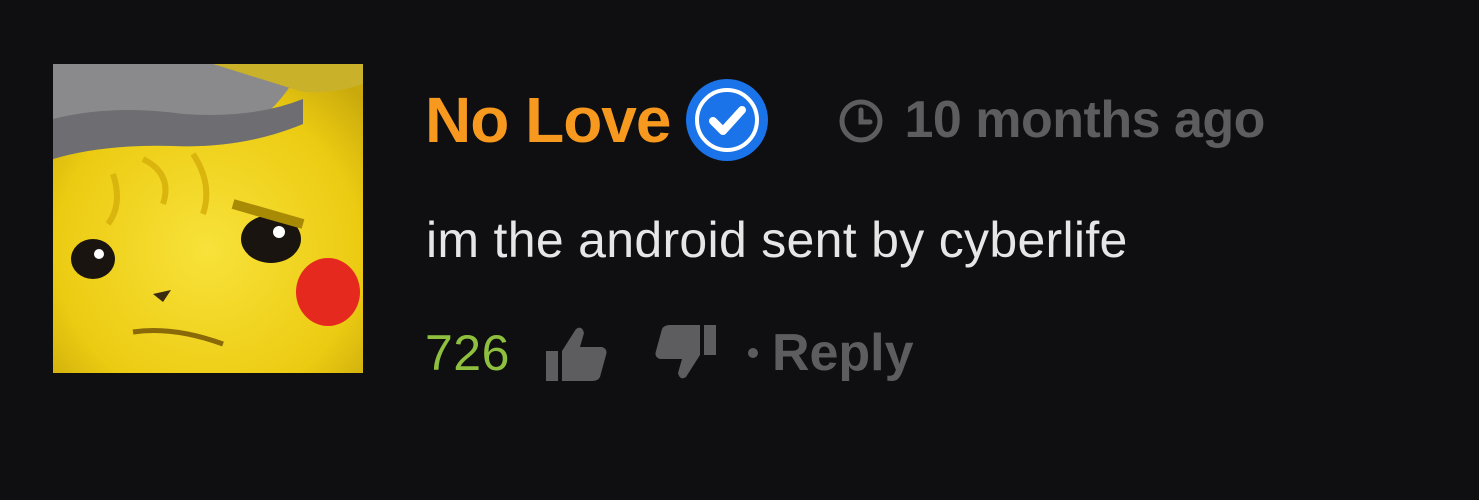 Image resolution: width=1479 pixels, height=500 pixels. Describe the element at coordinates (843, 353) in the screenshot. I see `reply-button: Reply` at that location.